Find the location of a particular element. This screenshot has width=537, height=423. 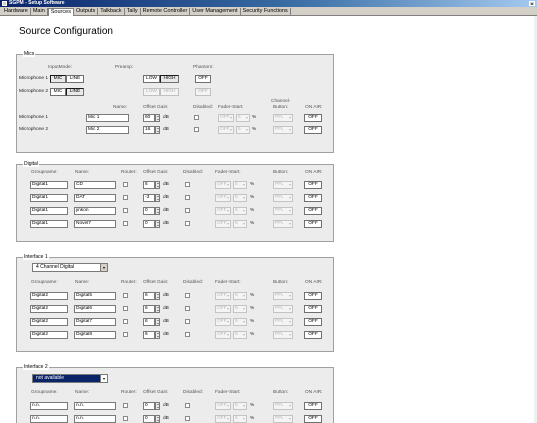

if2-row1-onair-button: OFF is located at coordinates (313, 406).